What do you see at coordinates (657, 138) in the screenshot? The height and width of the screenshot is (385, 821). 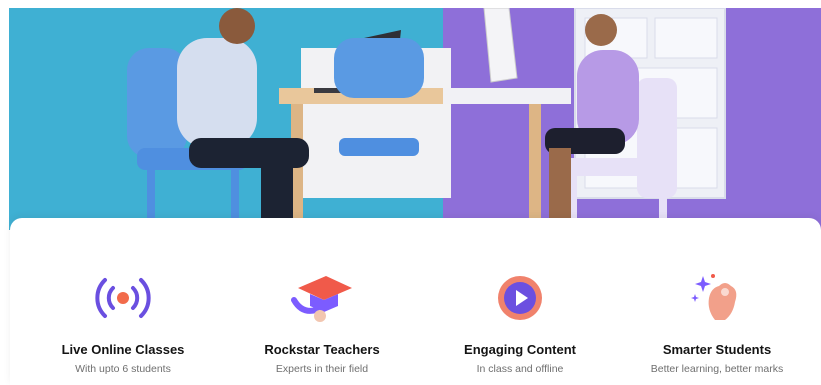 I see `right-chair` at bounding box center [657, 138].